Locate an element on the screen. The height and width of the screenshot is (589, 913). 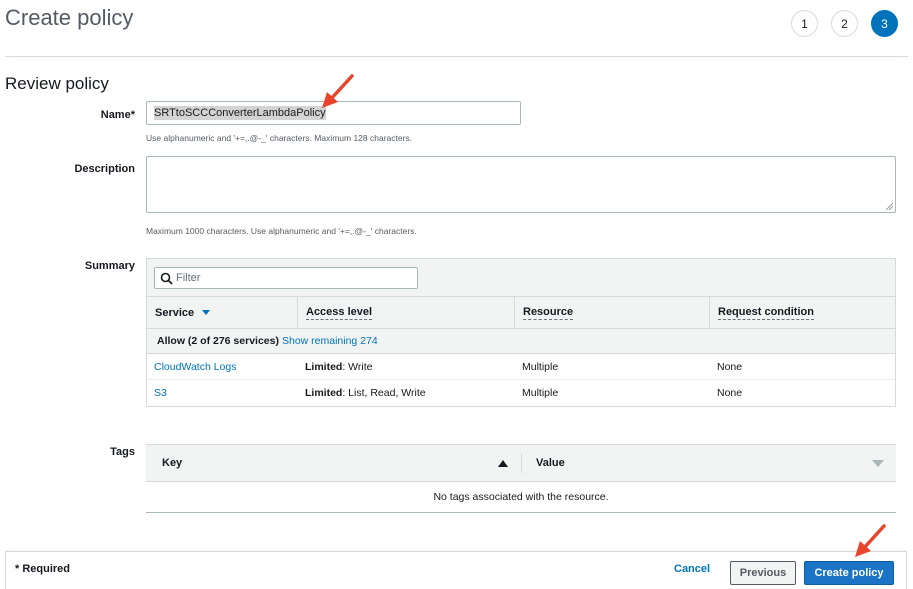
column-service-label: Service is located at coordinates (175, 312).